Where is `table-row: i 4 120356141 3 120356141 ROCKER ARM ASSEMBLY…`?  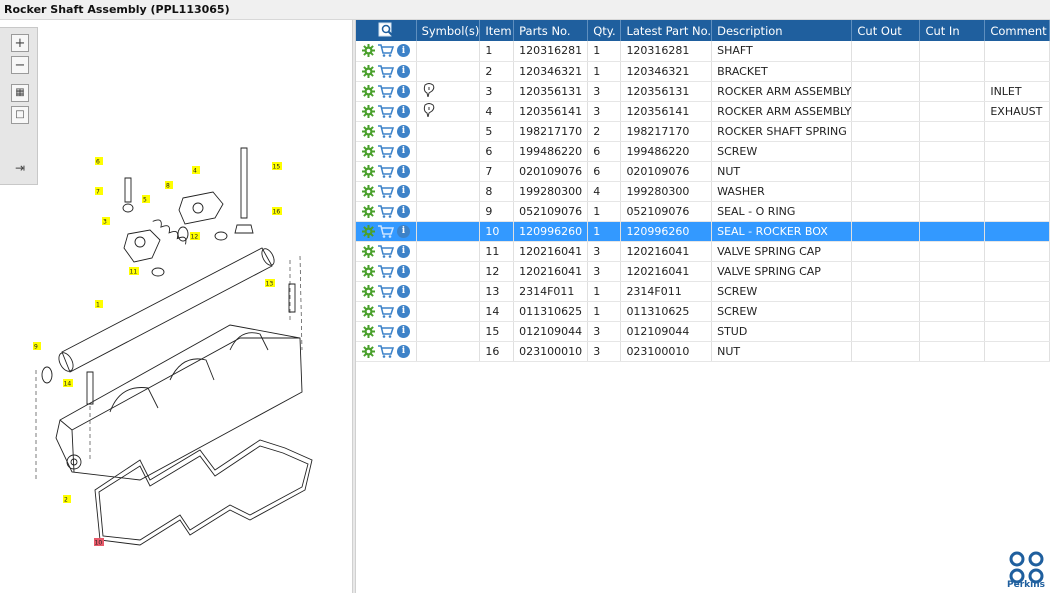
table-row: i 4 120356141 3 120356141 ROCKER ARM ASSEMBLY… is located at coordinates (703, 111).